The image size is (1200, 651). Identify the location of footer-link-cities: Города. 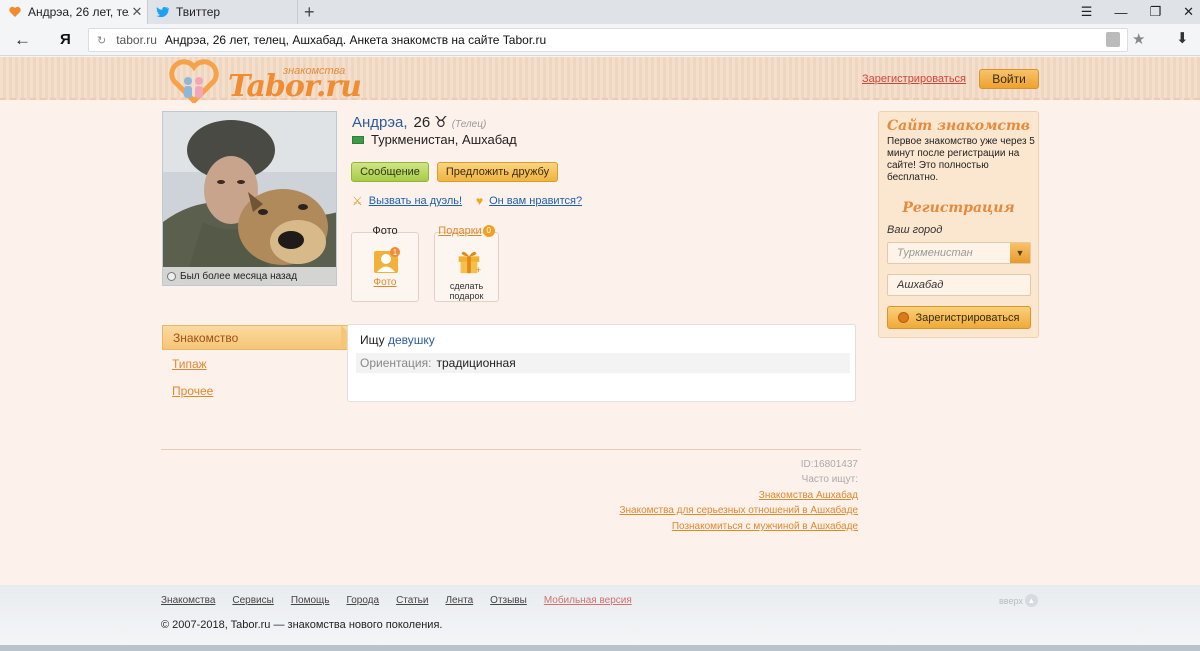
(362, 600).